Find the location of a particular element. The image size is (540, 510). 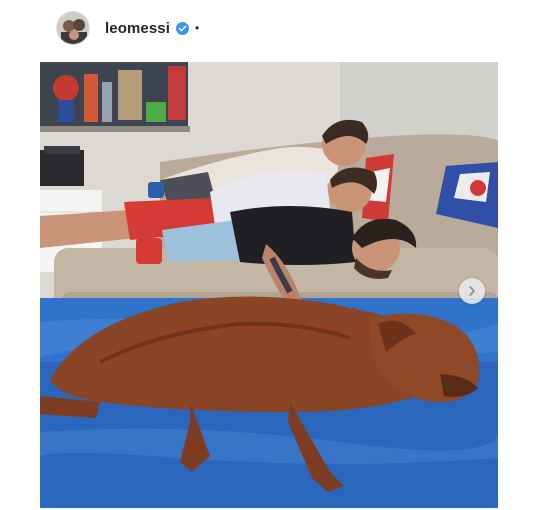

carousel-next-button is located at coordinates (472, 291).